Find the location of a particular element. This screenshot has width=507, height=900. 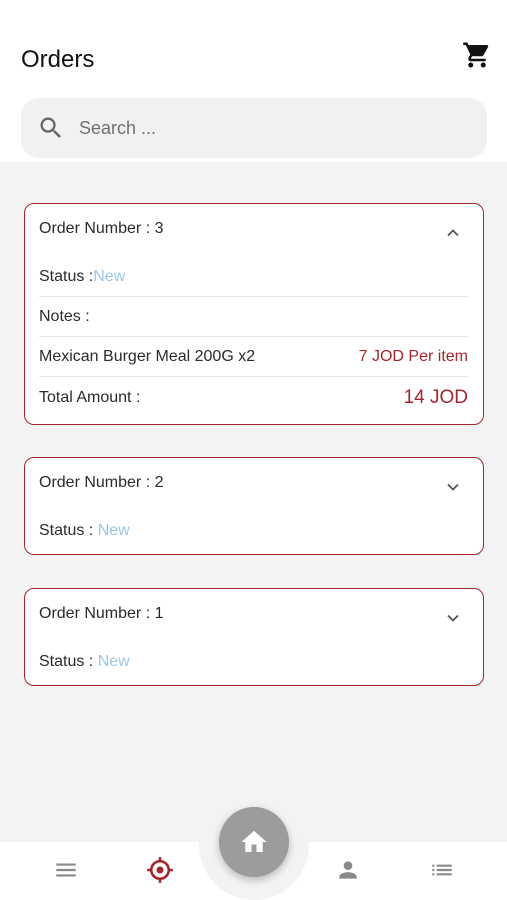

order-card: Order Number : 2 Status : New is located at coordinates (254, 506).